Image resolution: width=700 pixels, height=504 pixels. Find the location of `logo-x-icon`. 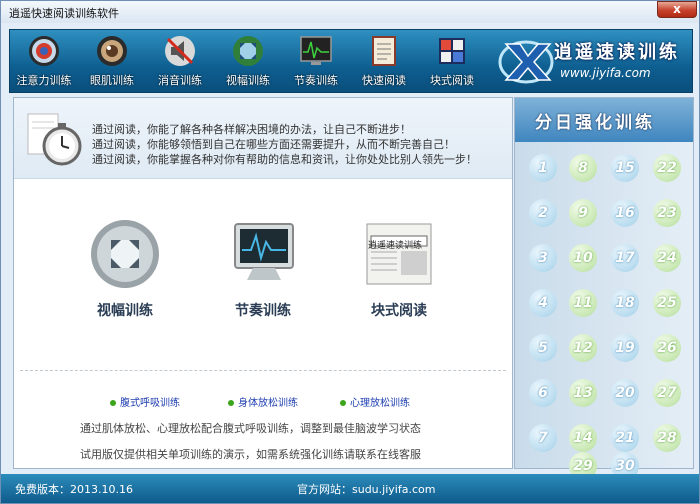

logo-x-icon is located at coordinates (526, 62).